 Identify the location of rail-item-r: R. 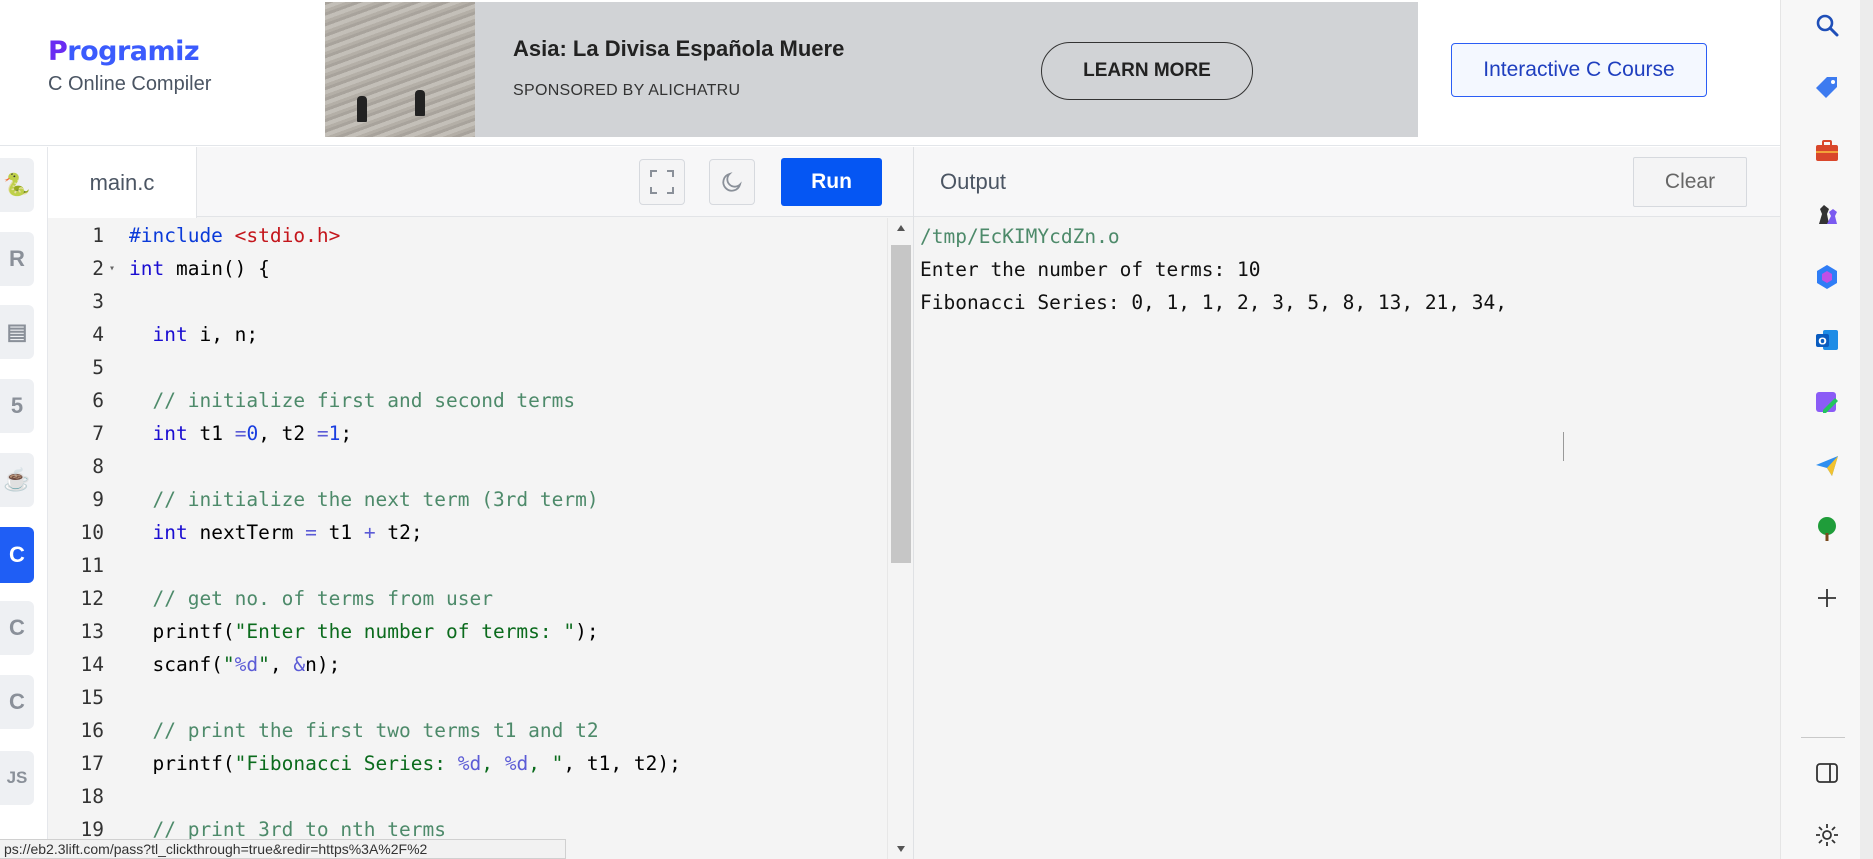
(17, 259).